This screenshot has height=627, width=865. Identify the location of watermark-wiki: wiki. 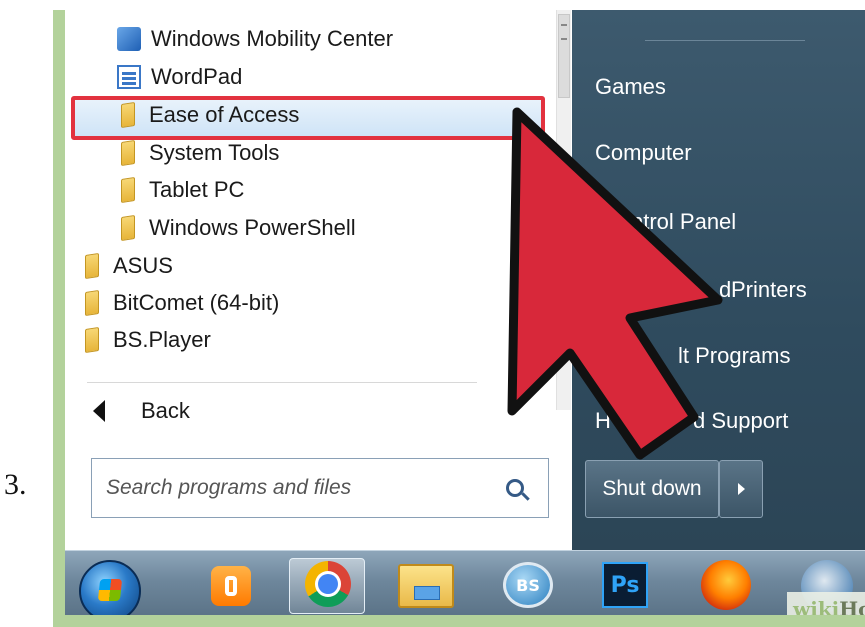
(816, 606).